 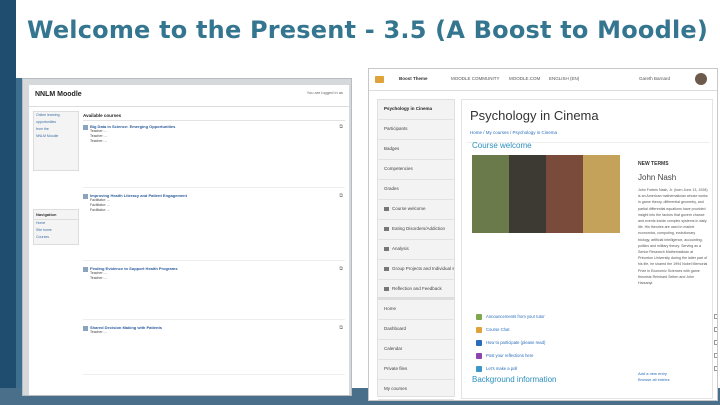 I want to click on nav-link: MOODLE COMMUNITY, so click(x=475, y=78).